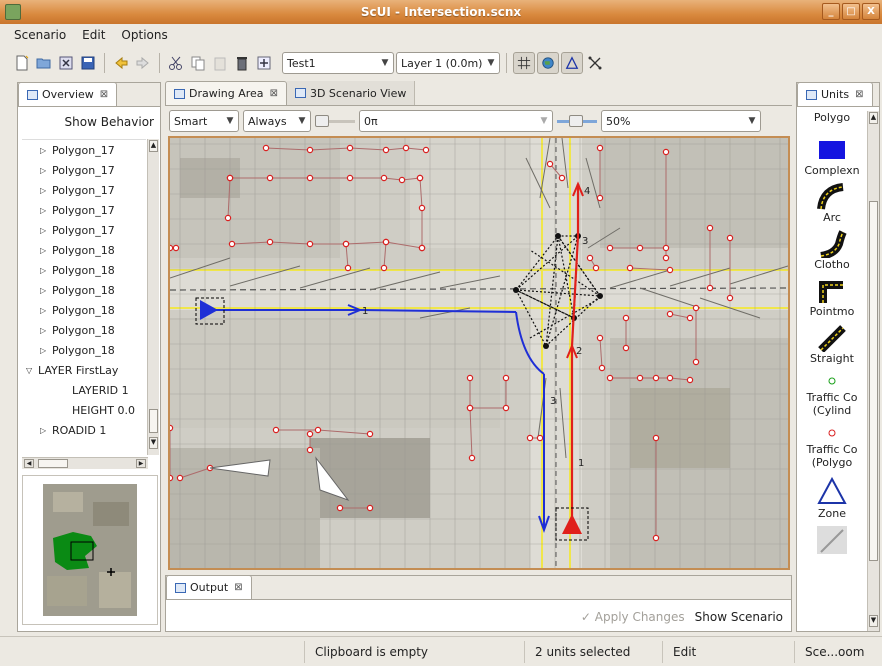 This screenshot has height=666, width=882. Describe the element at coordinates (456, 121) in the screenshot. I see `angle-field: 0π ▼` at that location.